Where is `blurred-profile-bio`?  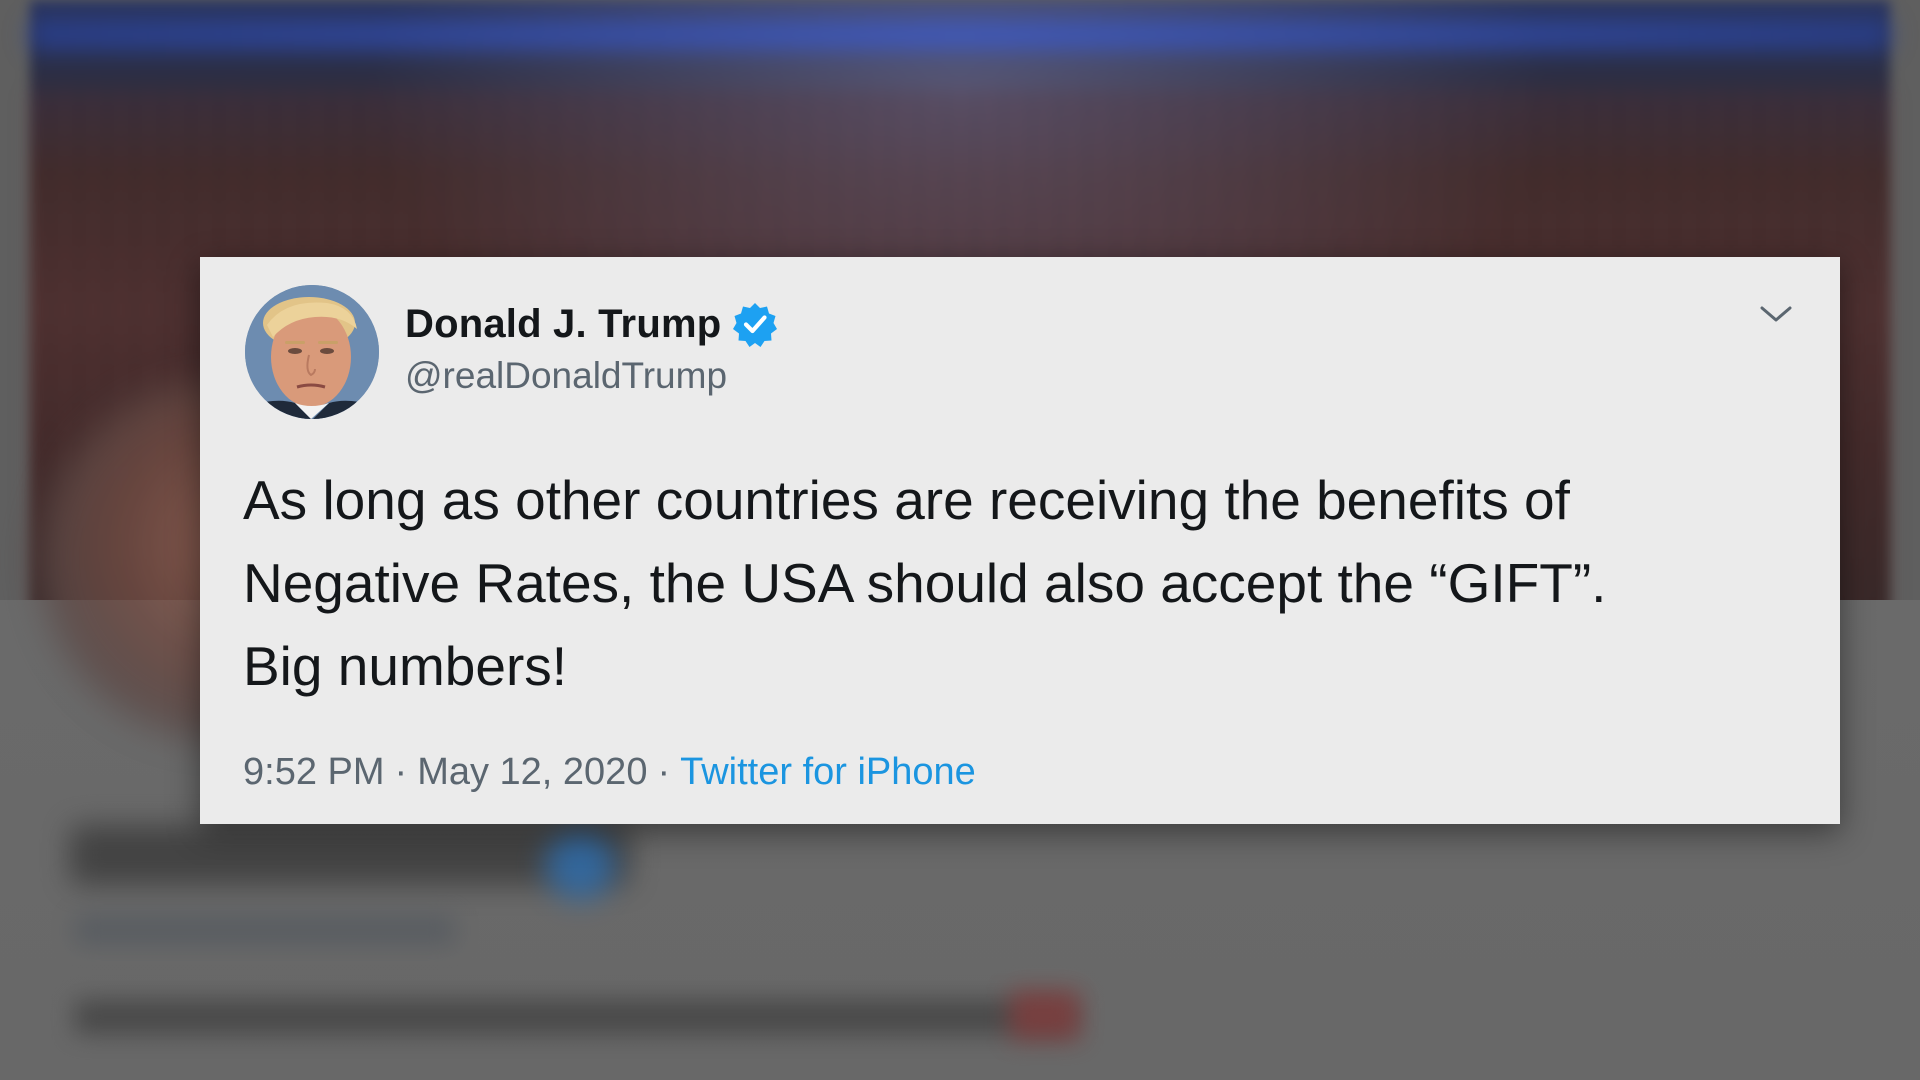
blurred-profile-bio is located at coordinates (575, 1017).